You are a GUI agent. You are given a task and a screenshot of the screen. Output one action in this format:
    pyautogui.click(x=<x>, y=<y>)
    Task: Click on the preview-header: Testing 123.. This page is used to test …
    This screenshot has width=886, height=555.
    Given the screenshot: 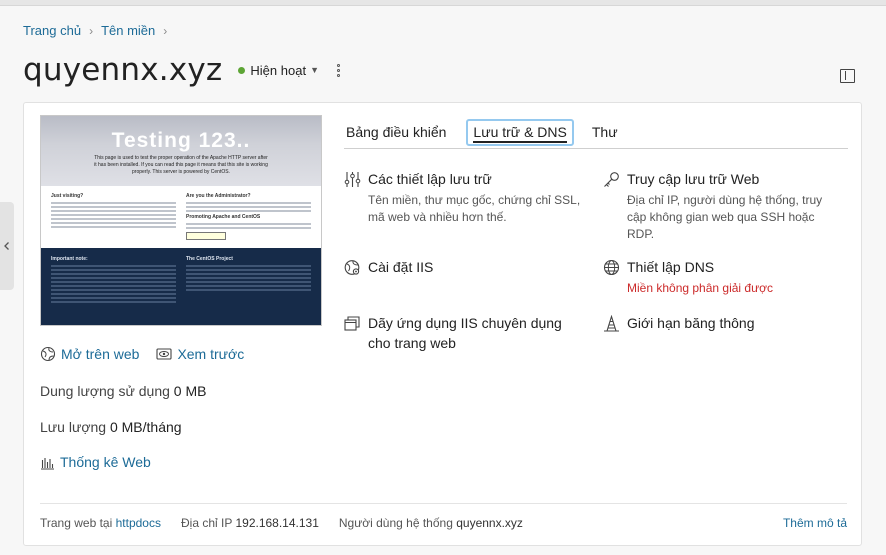 What is the action you would take?
    pyautogui.click(x=181, y=151)
    